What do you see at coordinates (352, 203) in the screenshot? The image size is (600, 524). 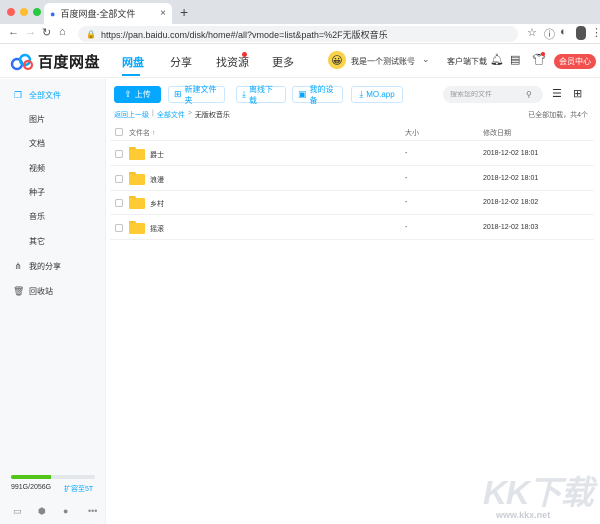 I see `table-row: 乡村 - 2018-12-02 18:02` at bounding box center [352, 203].